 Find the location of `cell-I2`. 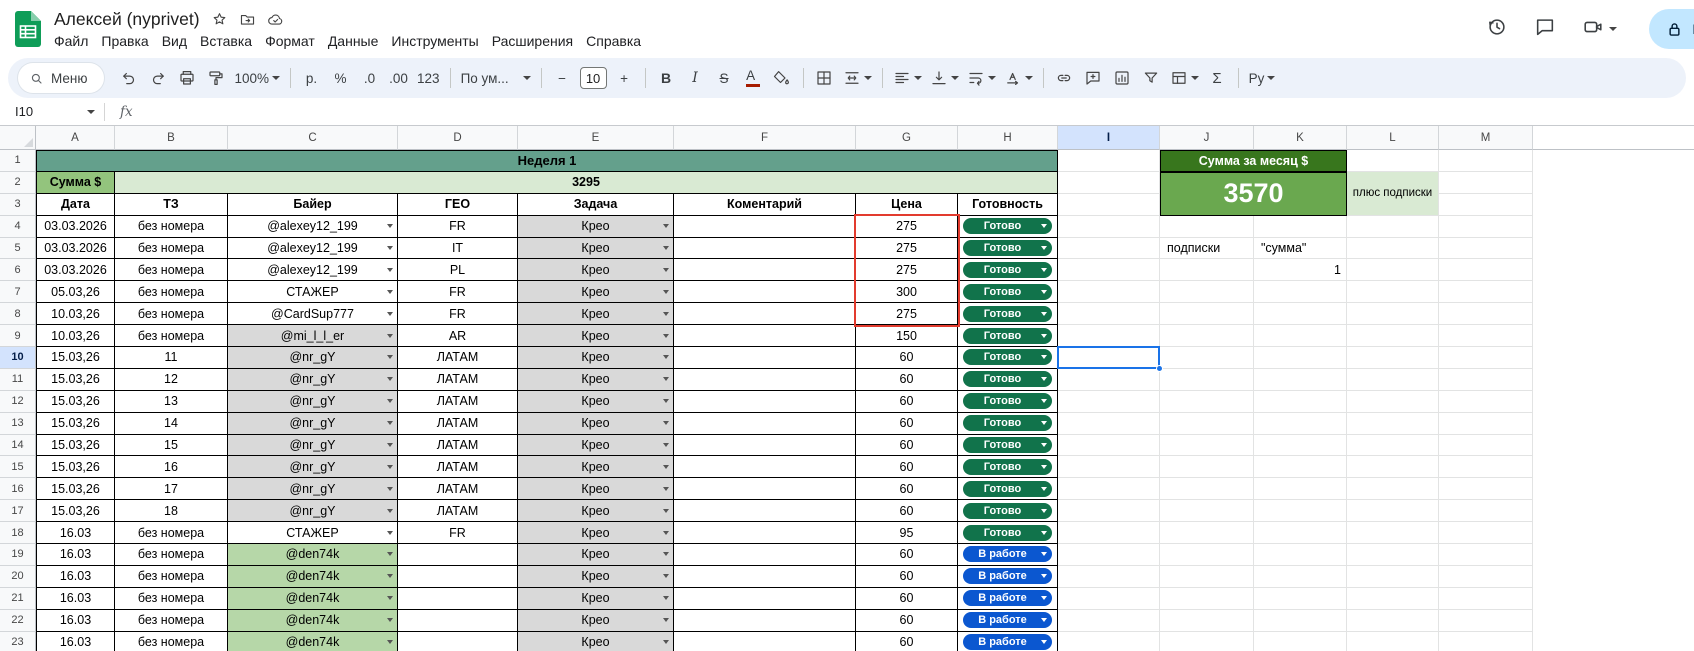

cell-I2 is located at coordinates (1109, 182).